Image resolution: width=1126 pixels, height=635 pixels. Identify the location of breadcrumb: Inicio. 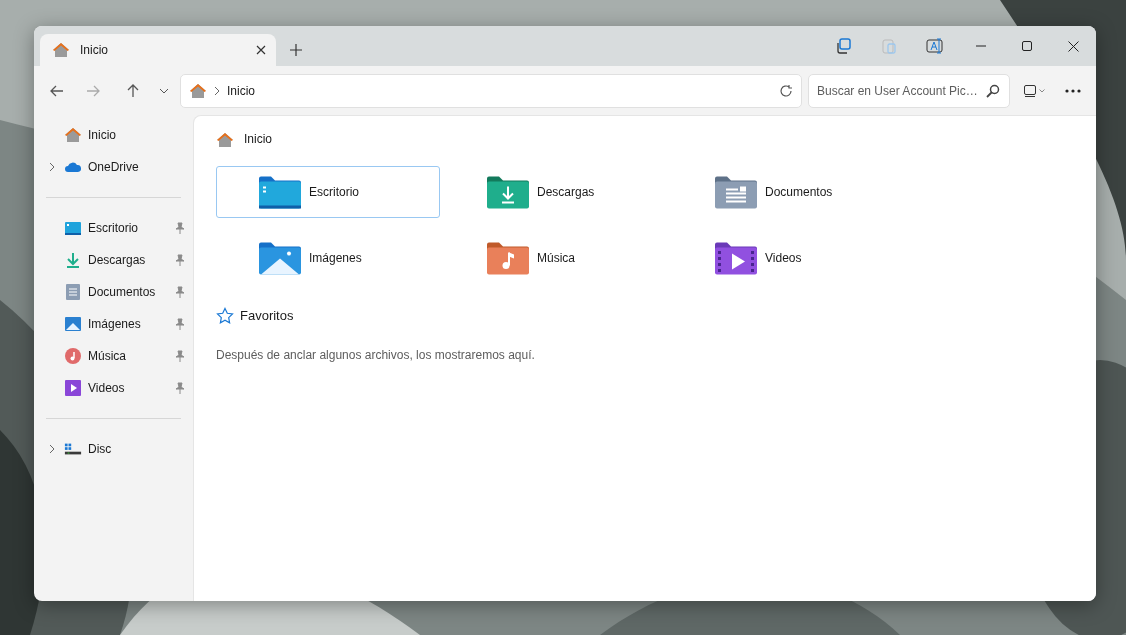
(241, 90).